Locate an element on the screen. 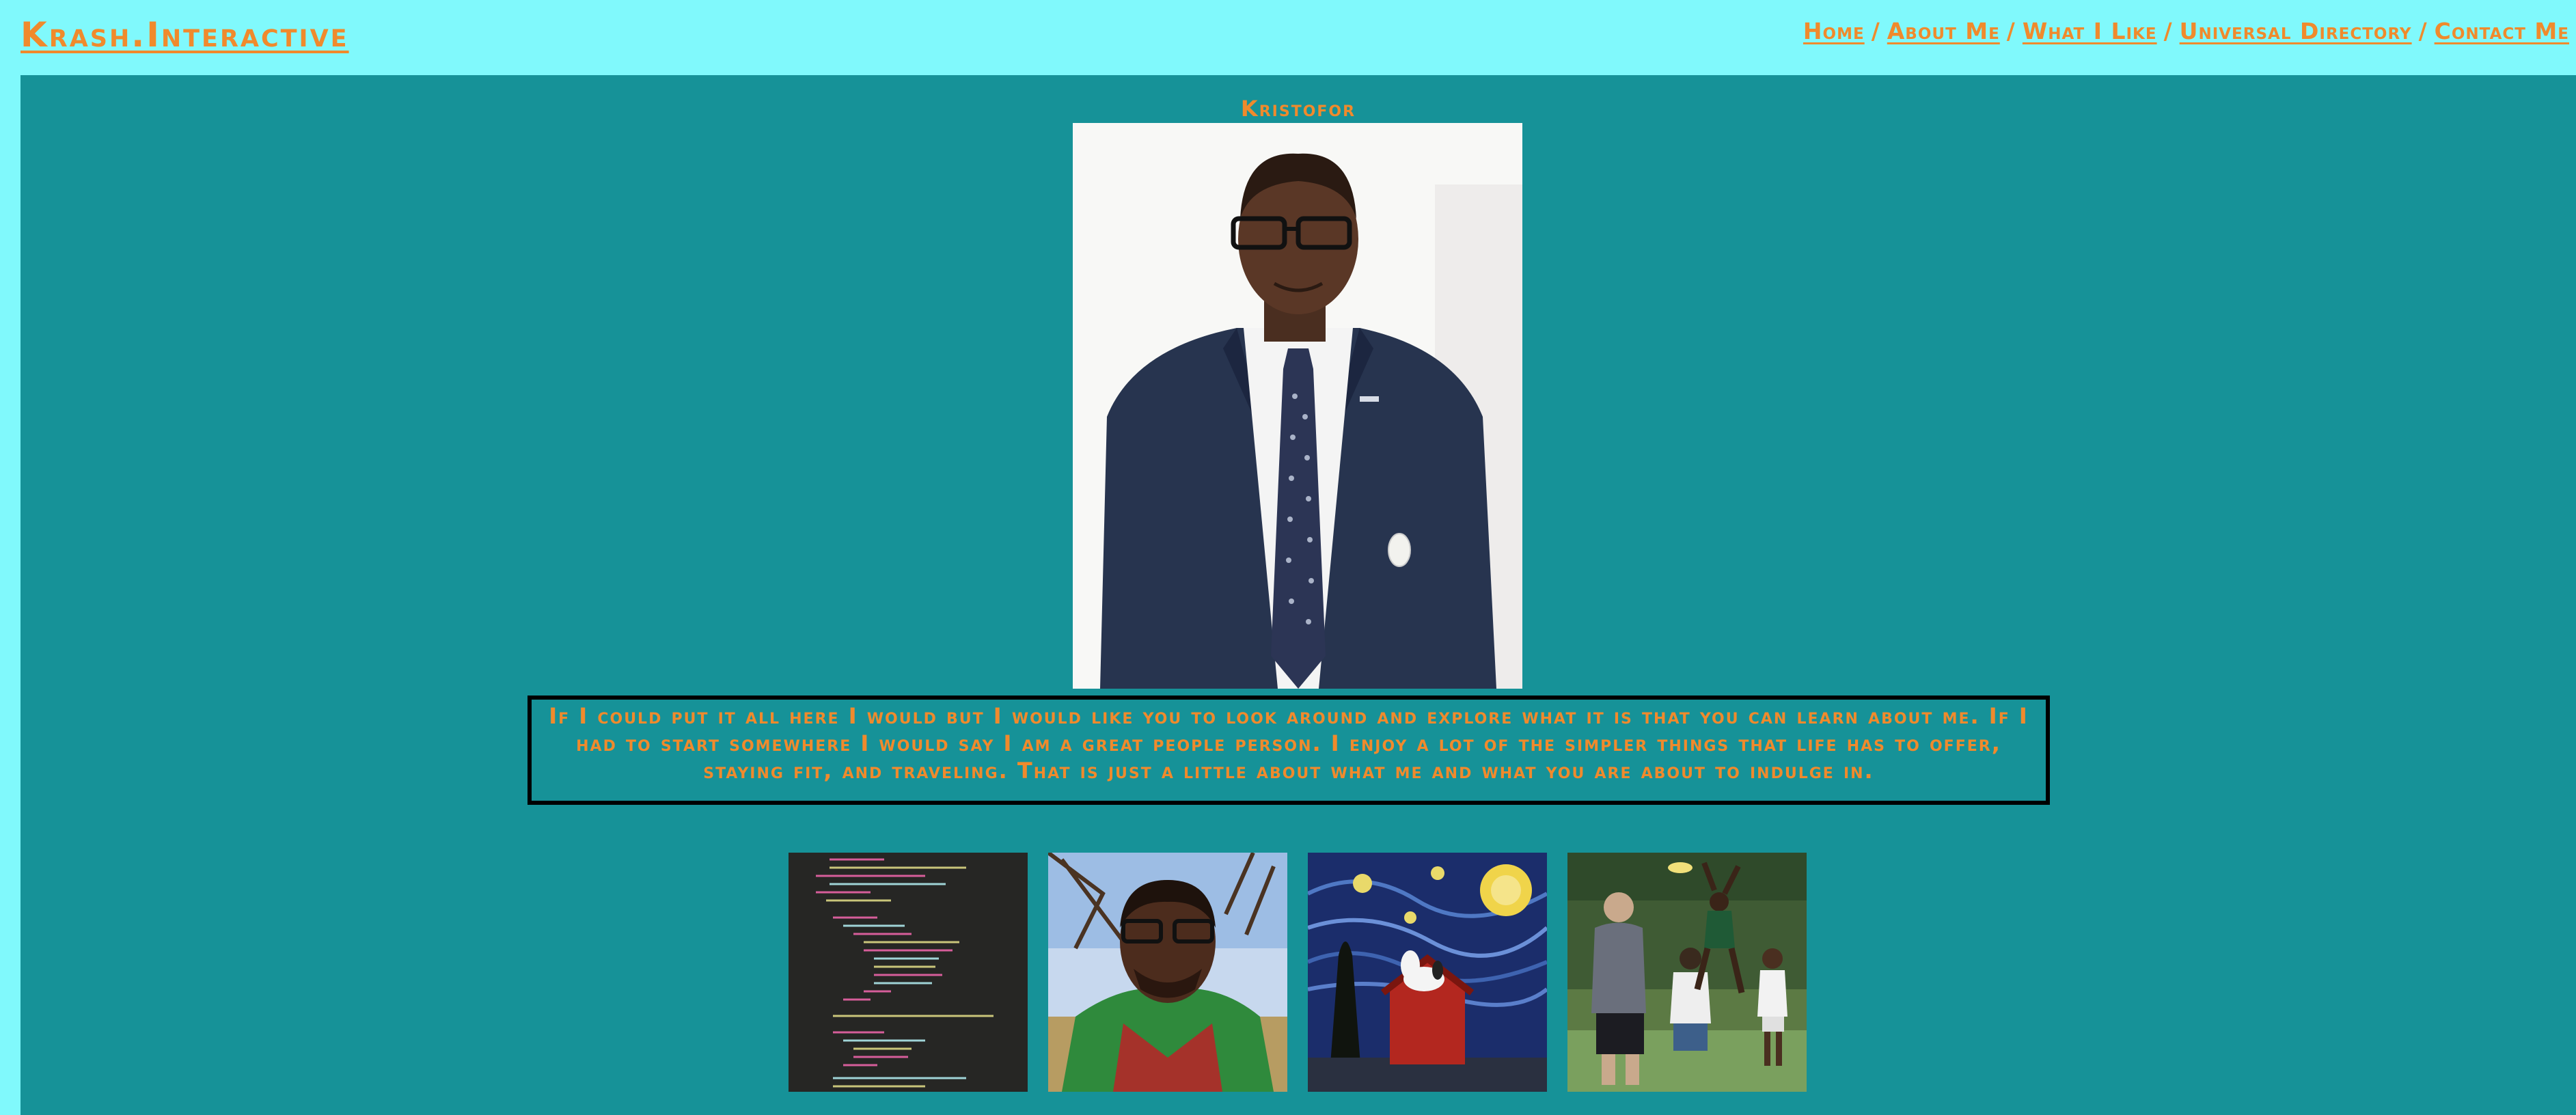 The image size is (2576, 1115). site-brand-link: Krash.Interactive is located at coordinates (185, 35).